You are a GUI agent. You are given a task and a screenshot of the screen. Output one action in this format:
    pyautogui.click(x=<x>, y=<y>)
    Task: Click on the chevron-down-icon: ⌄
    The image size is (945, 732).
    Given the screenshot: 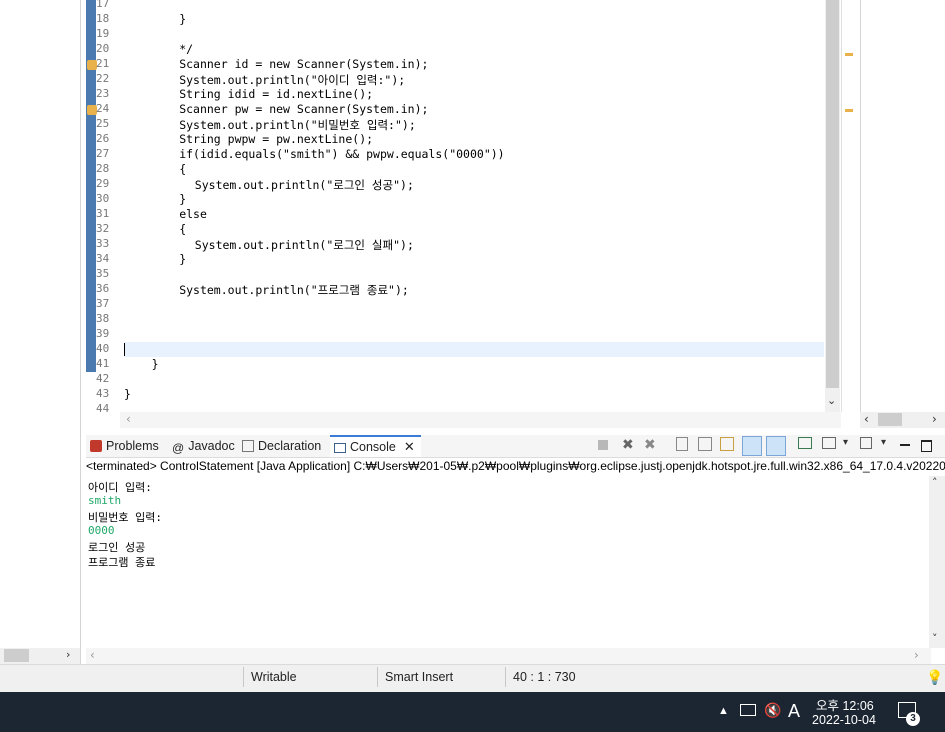 What is the action you would take?
    pyautogui.click(x=831, y=400)
    